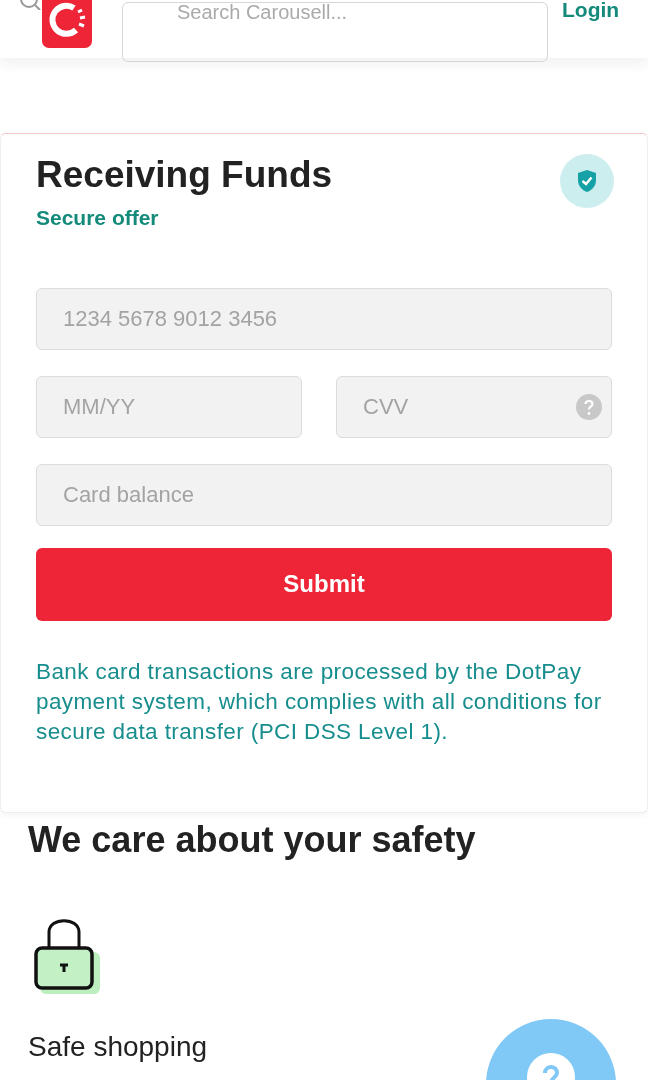 The width and height of the screenshot is (648, 1080). I want to click on card-subtitle: Secure offer, so click(98, 218).